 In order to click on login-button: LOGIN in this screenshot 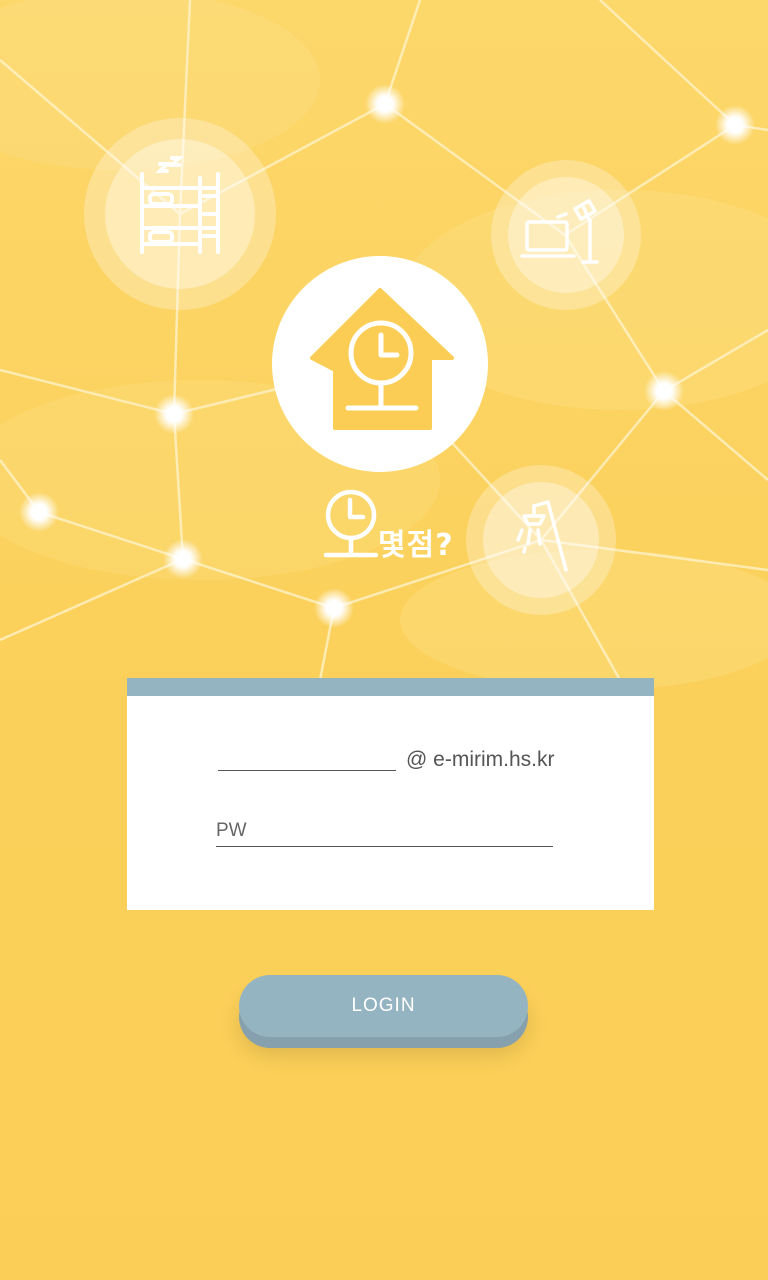, I will do `click(383, 1006)`.